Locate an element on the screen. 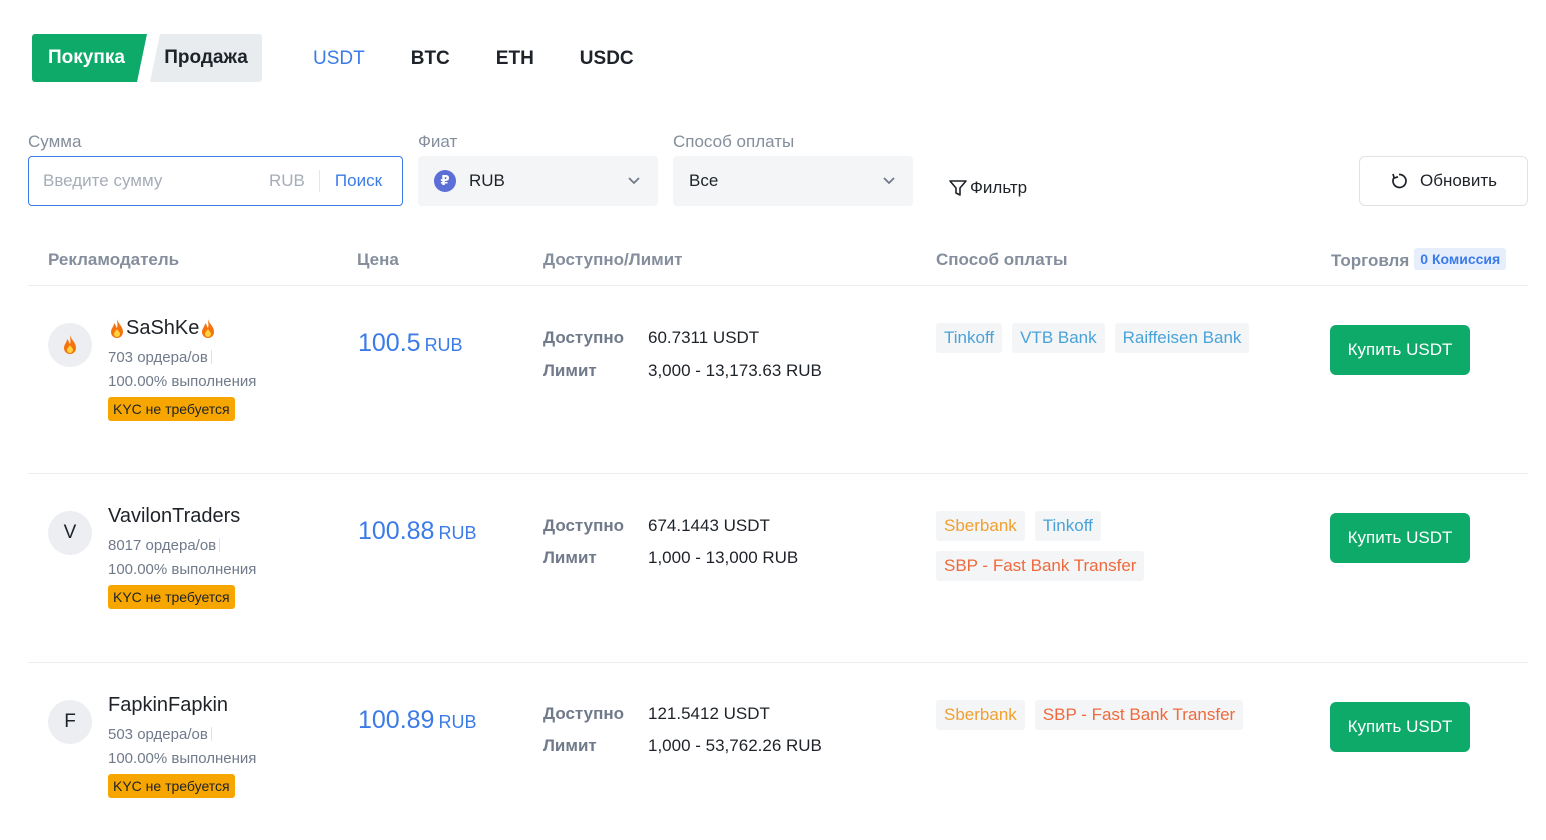 This screenshot has height=840, width=1546. filter-icon is located at coordinates (958, 188).